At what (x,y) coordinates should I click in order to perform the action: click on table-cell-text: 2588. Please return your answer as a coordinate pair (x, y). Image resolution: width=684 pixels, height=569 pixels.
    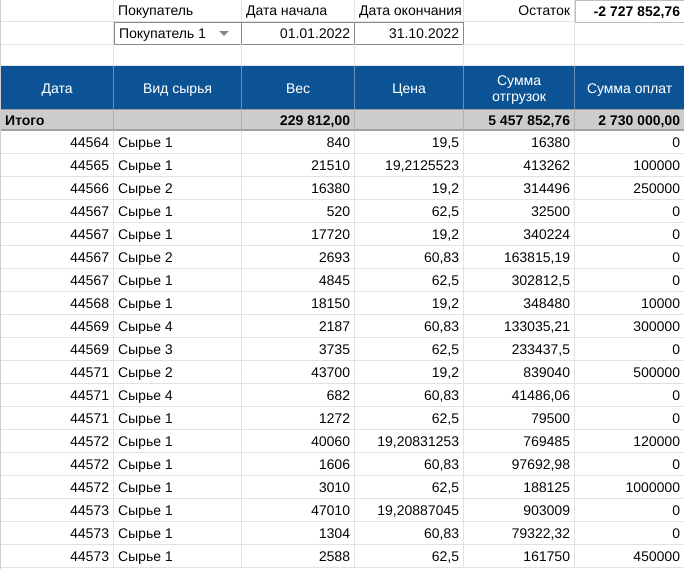
    Looking at the image, I should click on (334, 556).